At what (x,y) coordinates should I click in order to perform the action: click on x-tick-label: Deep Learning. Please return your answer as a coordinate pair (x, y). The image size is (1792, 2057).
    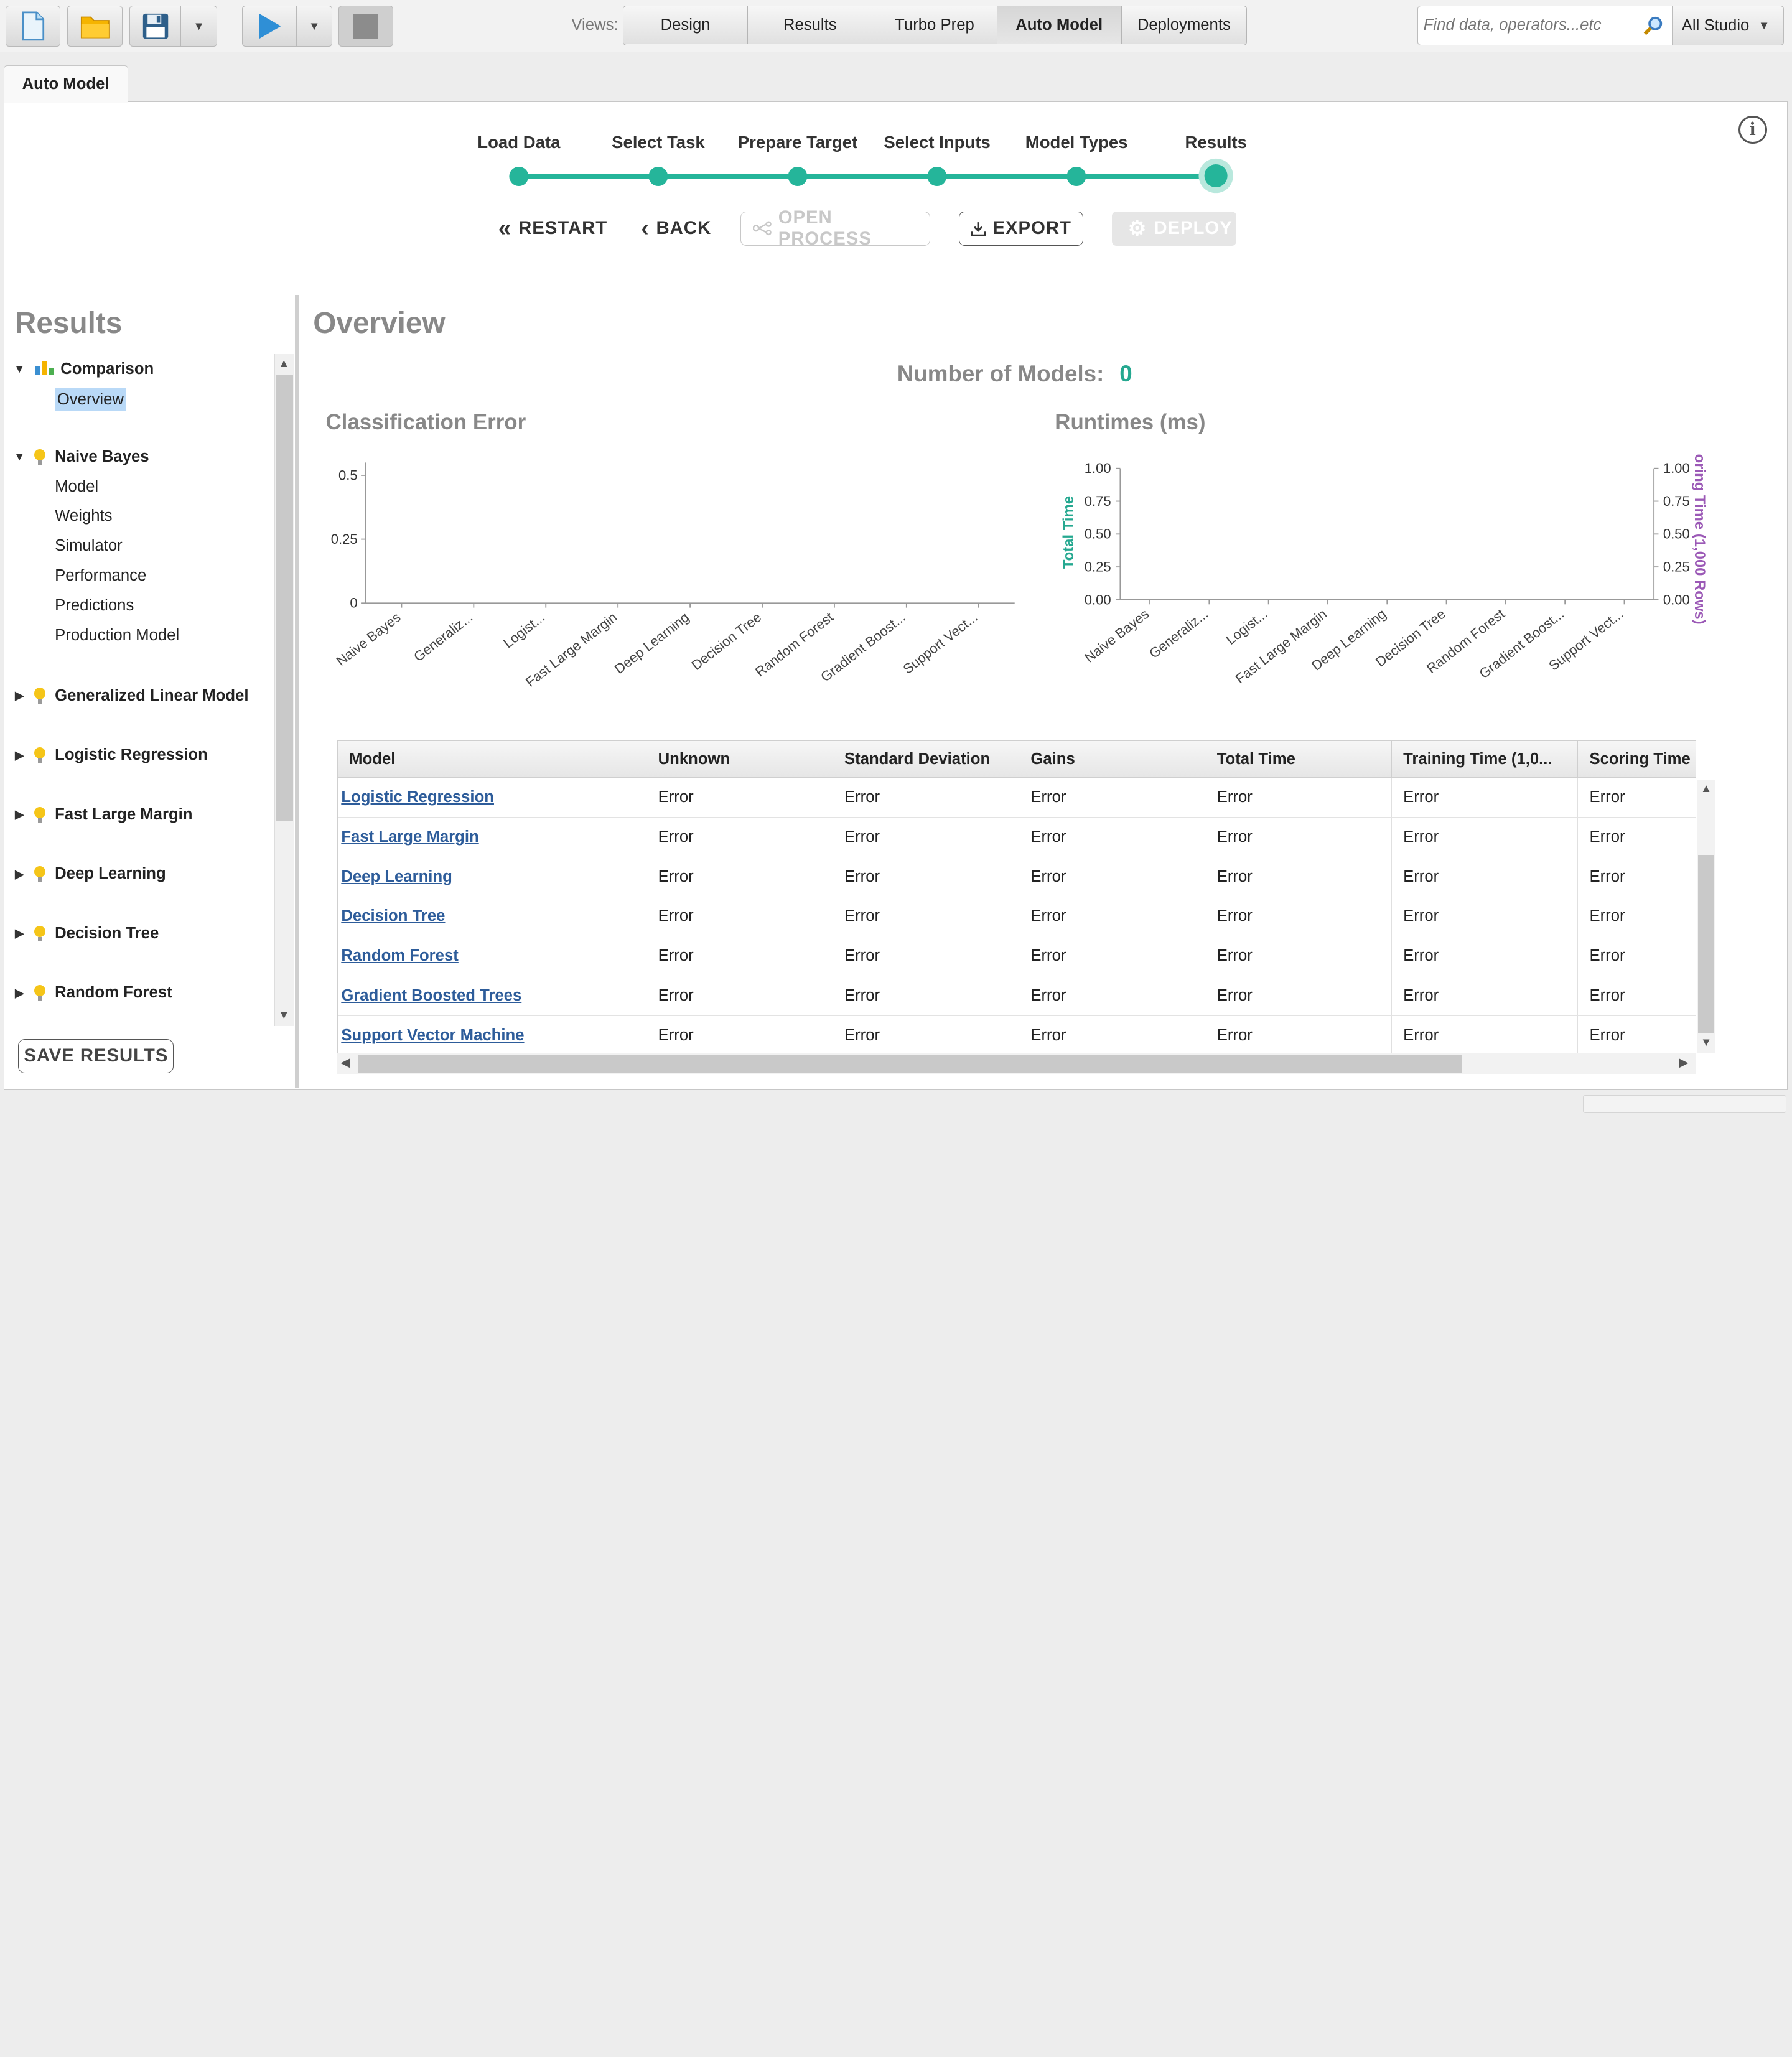
    Looking at the image, I should click on (652, 644).